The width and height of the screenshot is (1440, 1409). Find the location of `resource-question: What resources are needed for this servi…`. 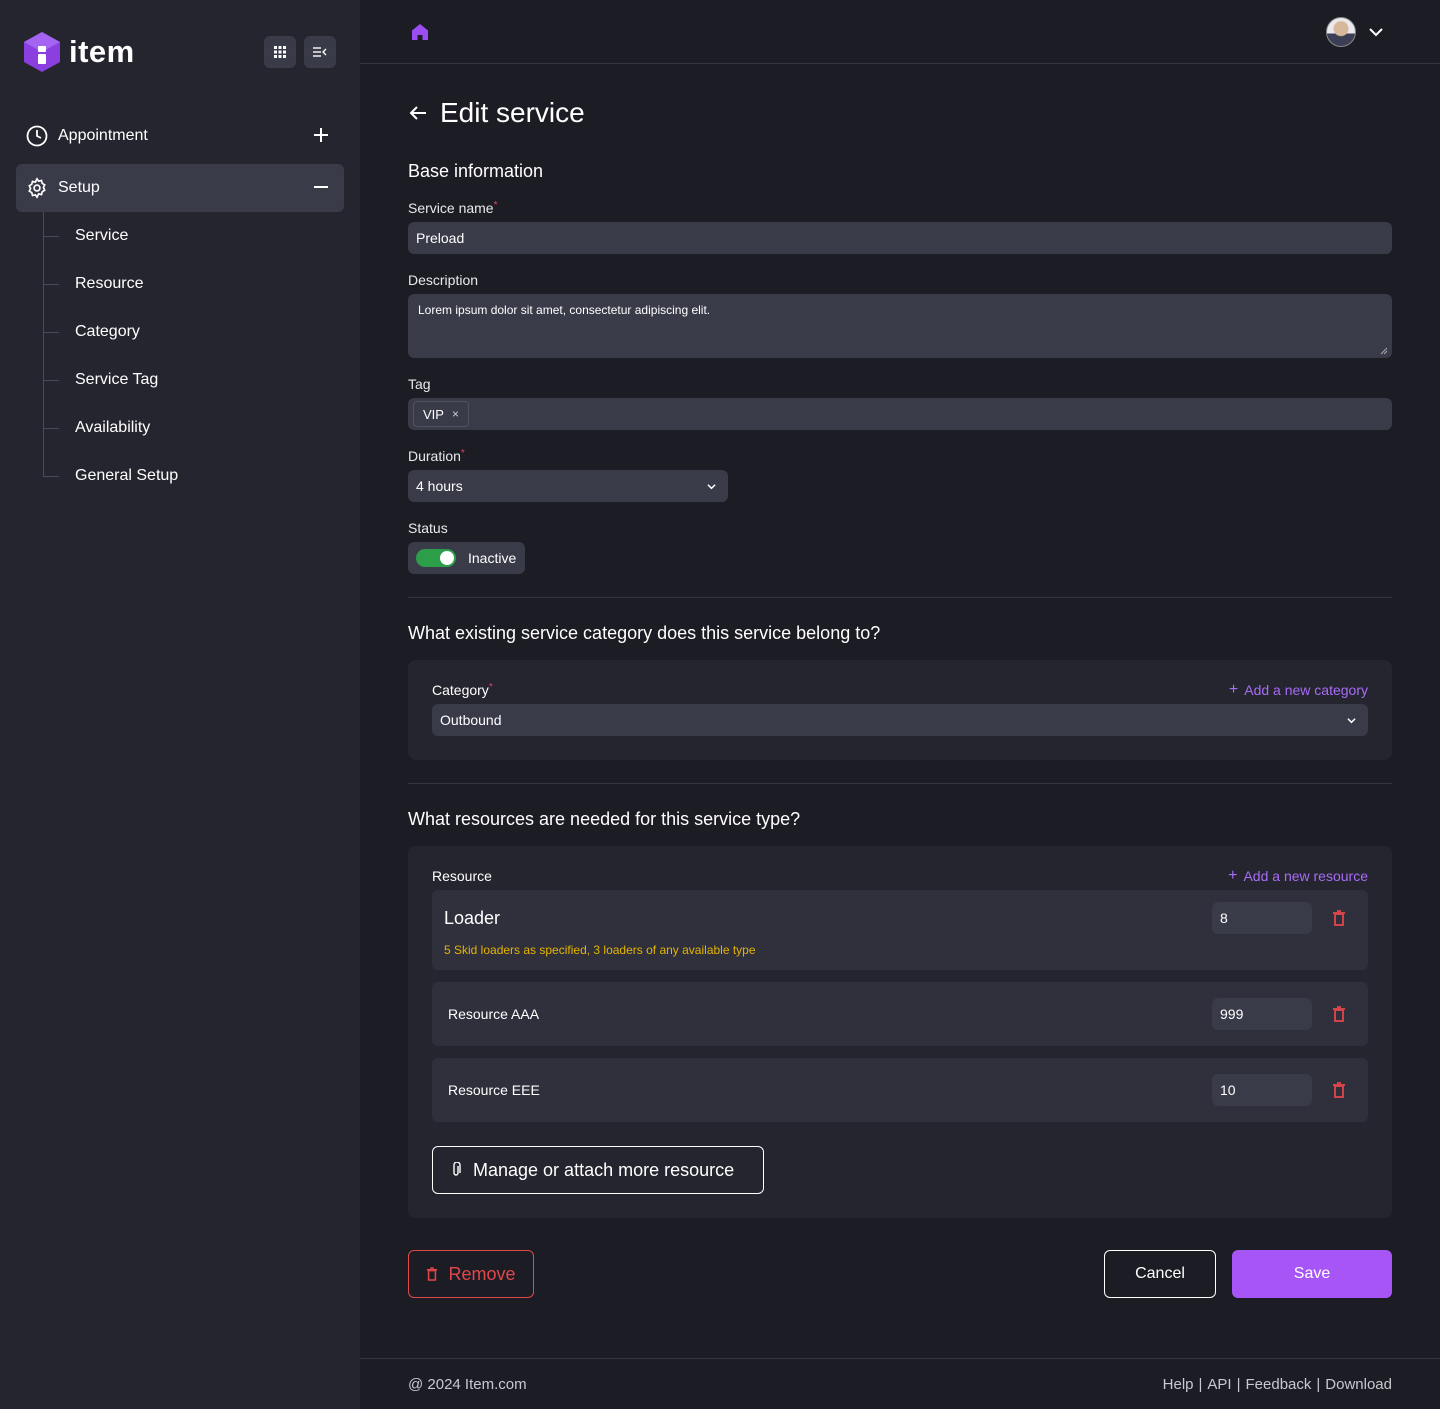

resource-question: What resources are needed for this servi… is located at coordinates (604, 819).